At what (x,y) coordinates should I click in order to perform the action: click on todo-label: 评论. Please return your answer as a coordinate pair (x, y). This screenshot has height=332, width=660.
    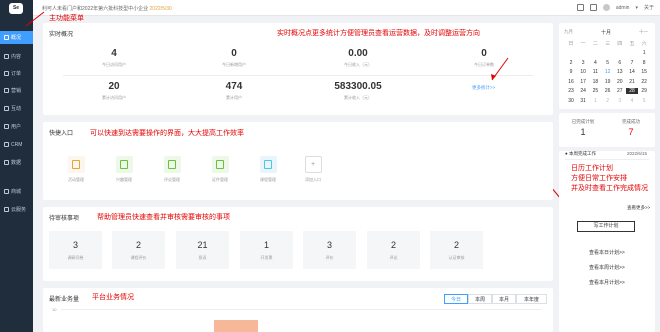
    Looking at the image, I should click on (393, 257).